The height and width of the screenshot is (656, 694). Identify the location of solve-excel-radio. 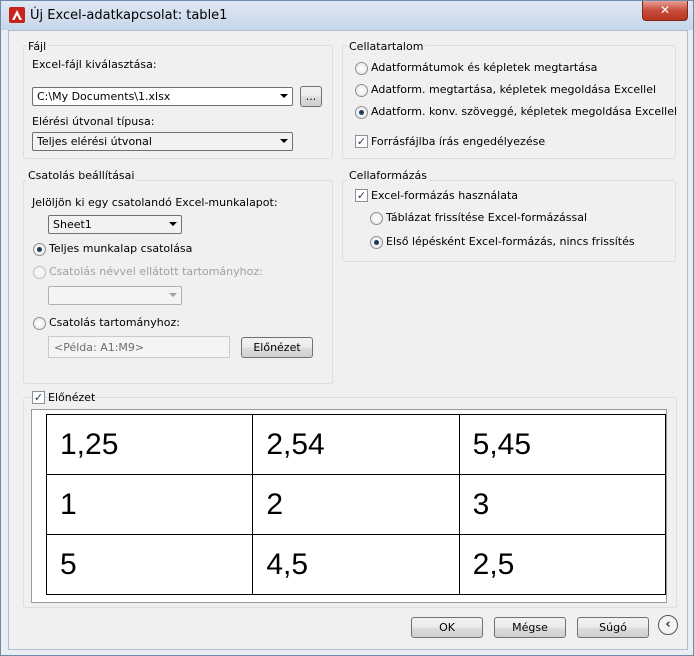
(361, 90).